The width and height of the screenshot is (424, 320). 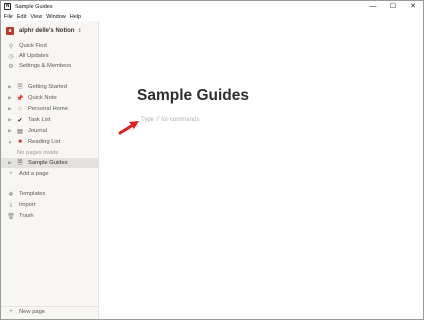 I want to click on sidebar-item-all-updates: ◷ All Updates, so click(x=50, y=56).